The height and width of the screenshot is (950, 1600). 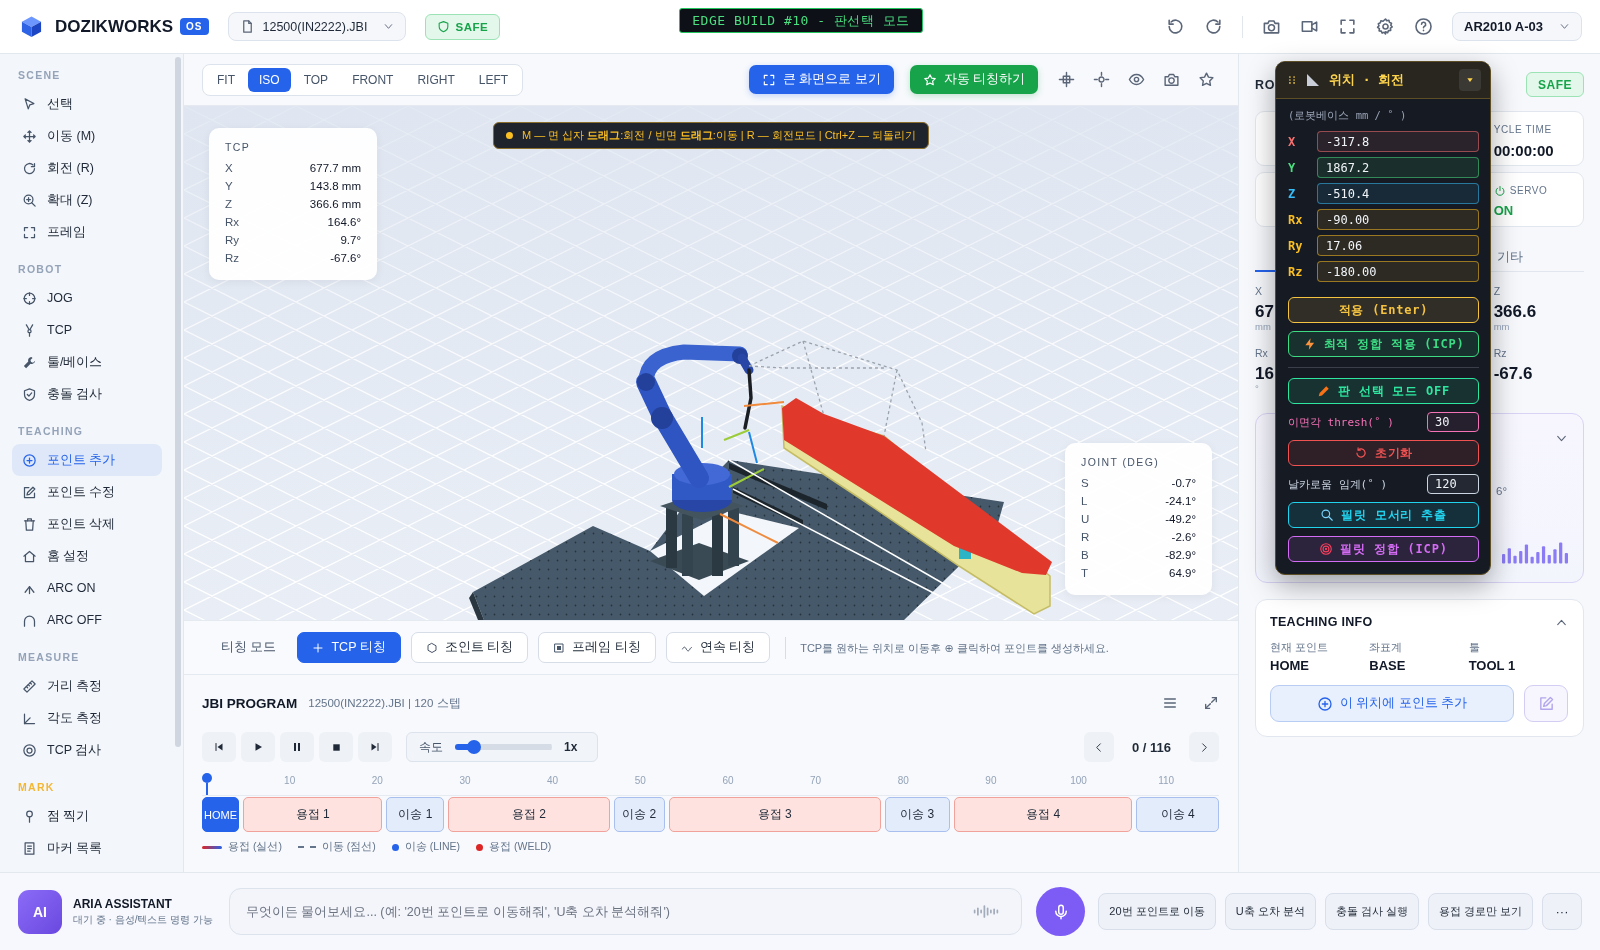 What do you see at coordinates (87, 848) in the screenshot?
I see `sidebar-item: 마커 목록` at bounding box center [87, 848].